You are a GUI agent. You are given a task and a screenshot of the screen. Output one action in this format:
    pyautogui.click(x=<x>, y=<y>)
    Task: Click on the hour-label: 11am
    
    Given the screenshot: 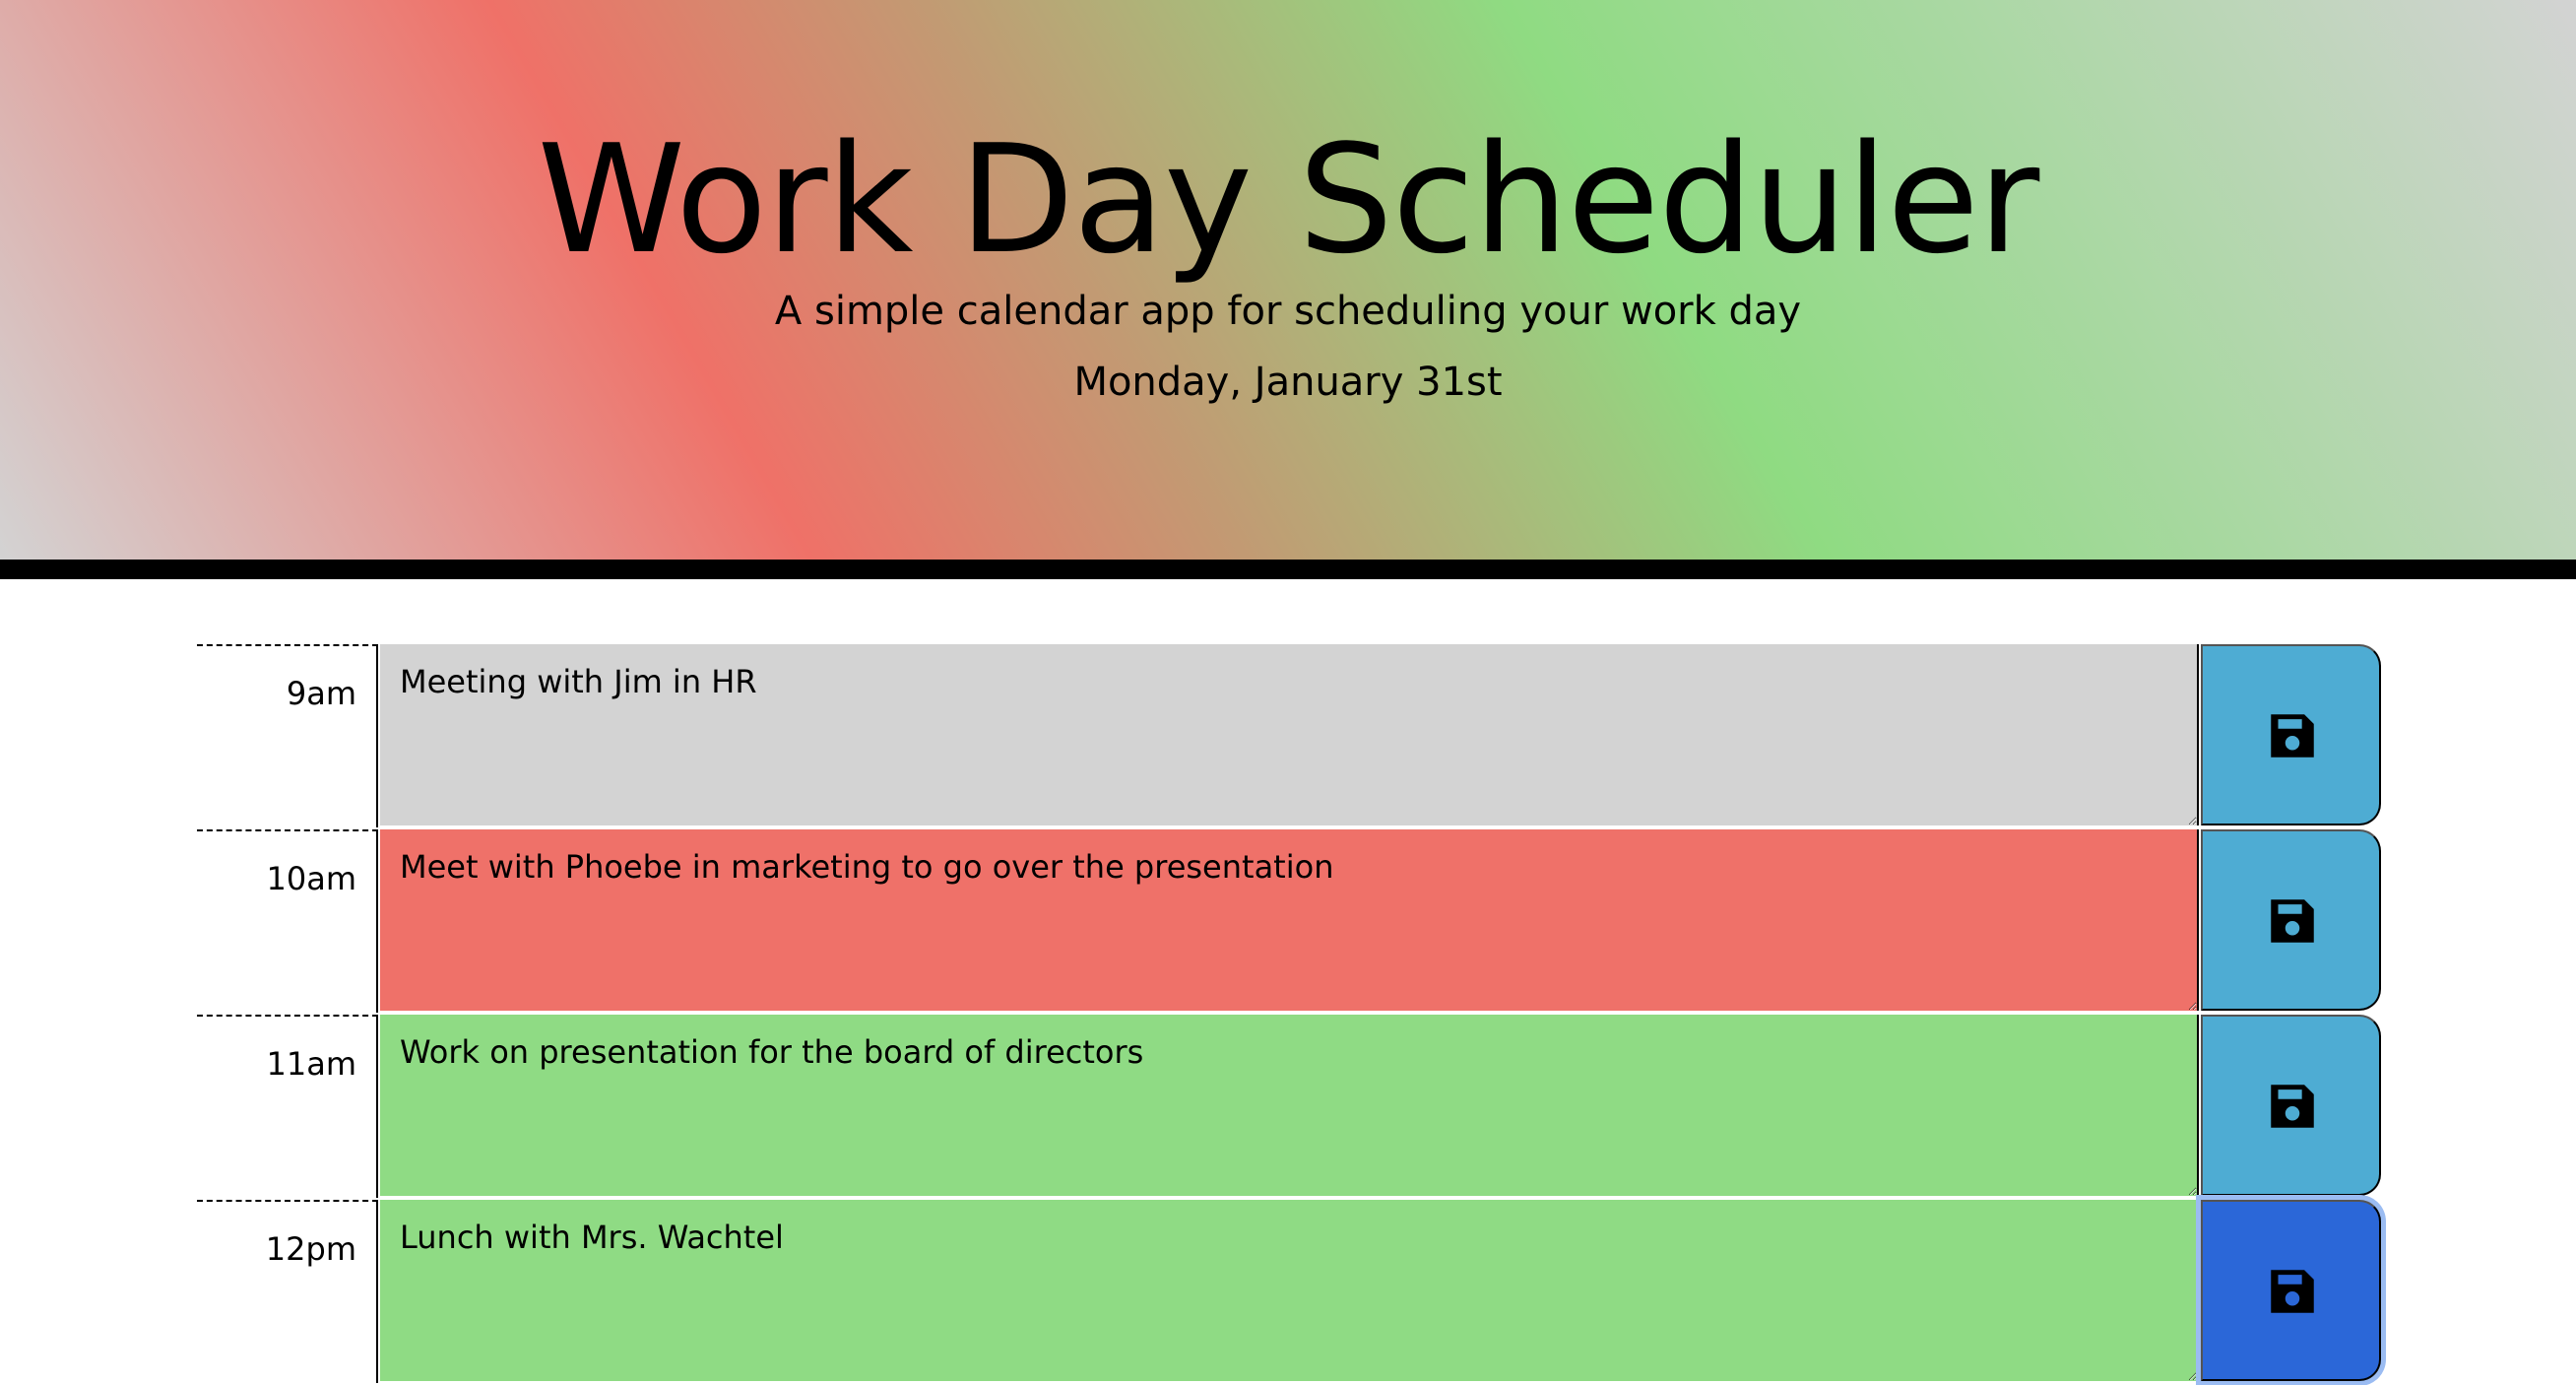 What is the action you would take?
    pyautogui.click(x=311, y=1064)
    